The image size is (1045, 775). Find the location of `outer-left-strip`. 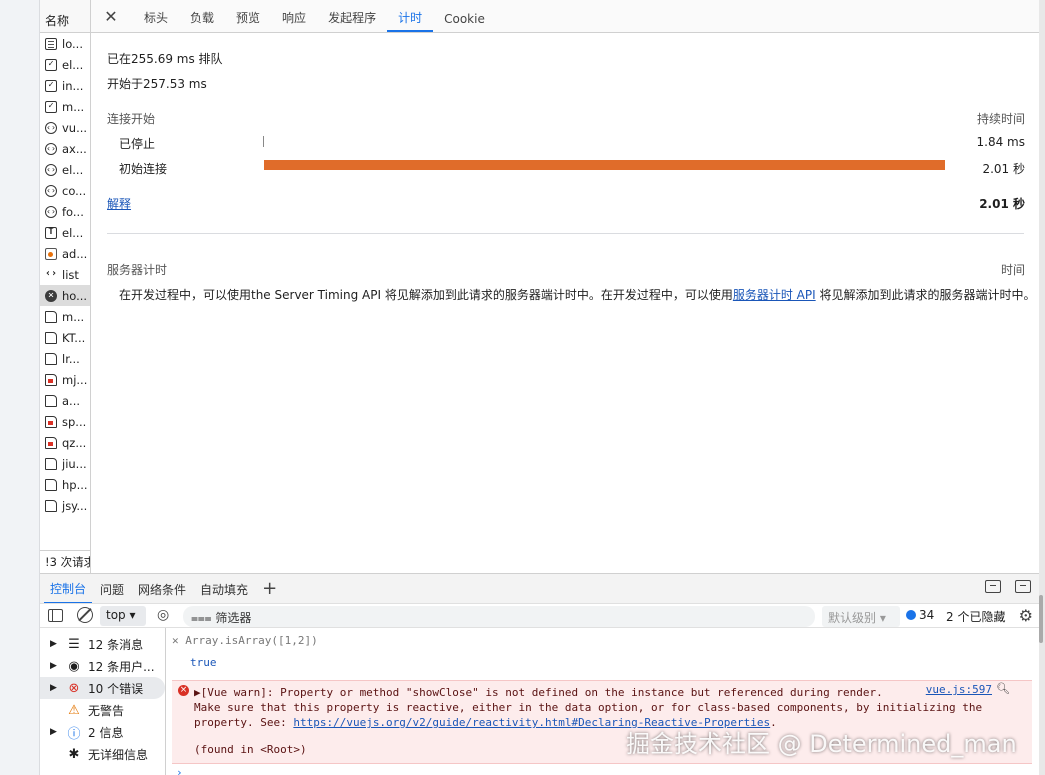

outer-left-strip is located at coordinates (20, 387).